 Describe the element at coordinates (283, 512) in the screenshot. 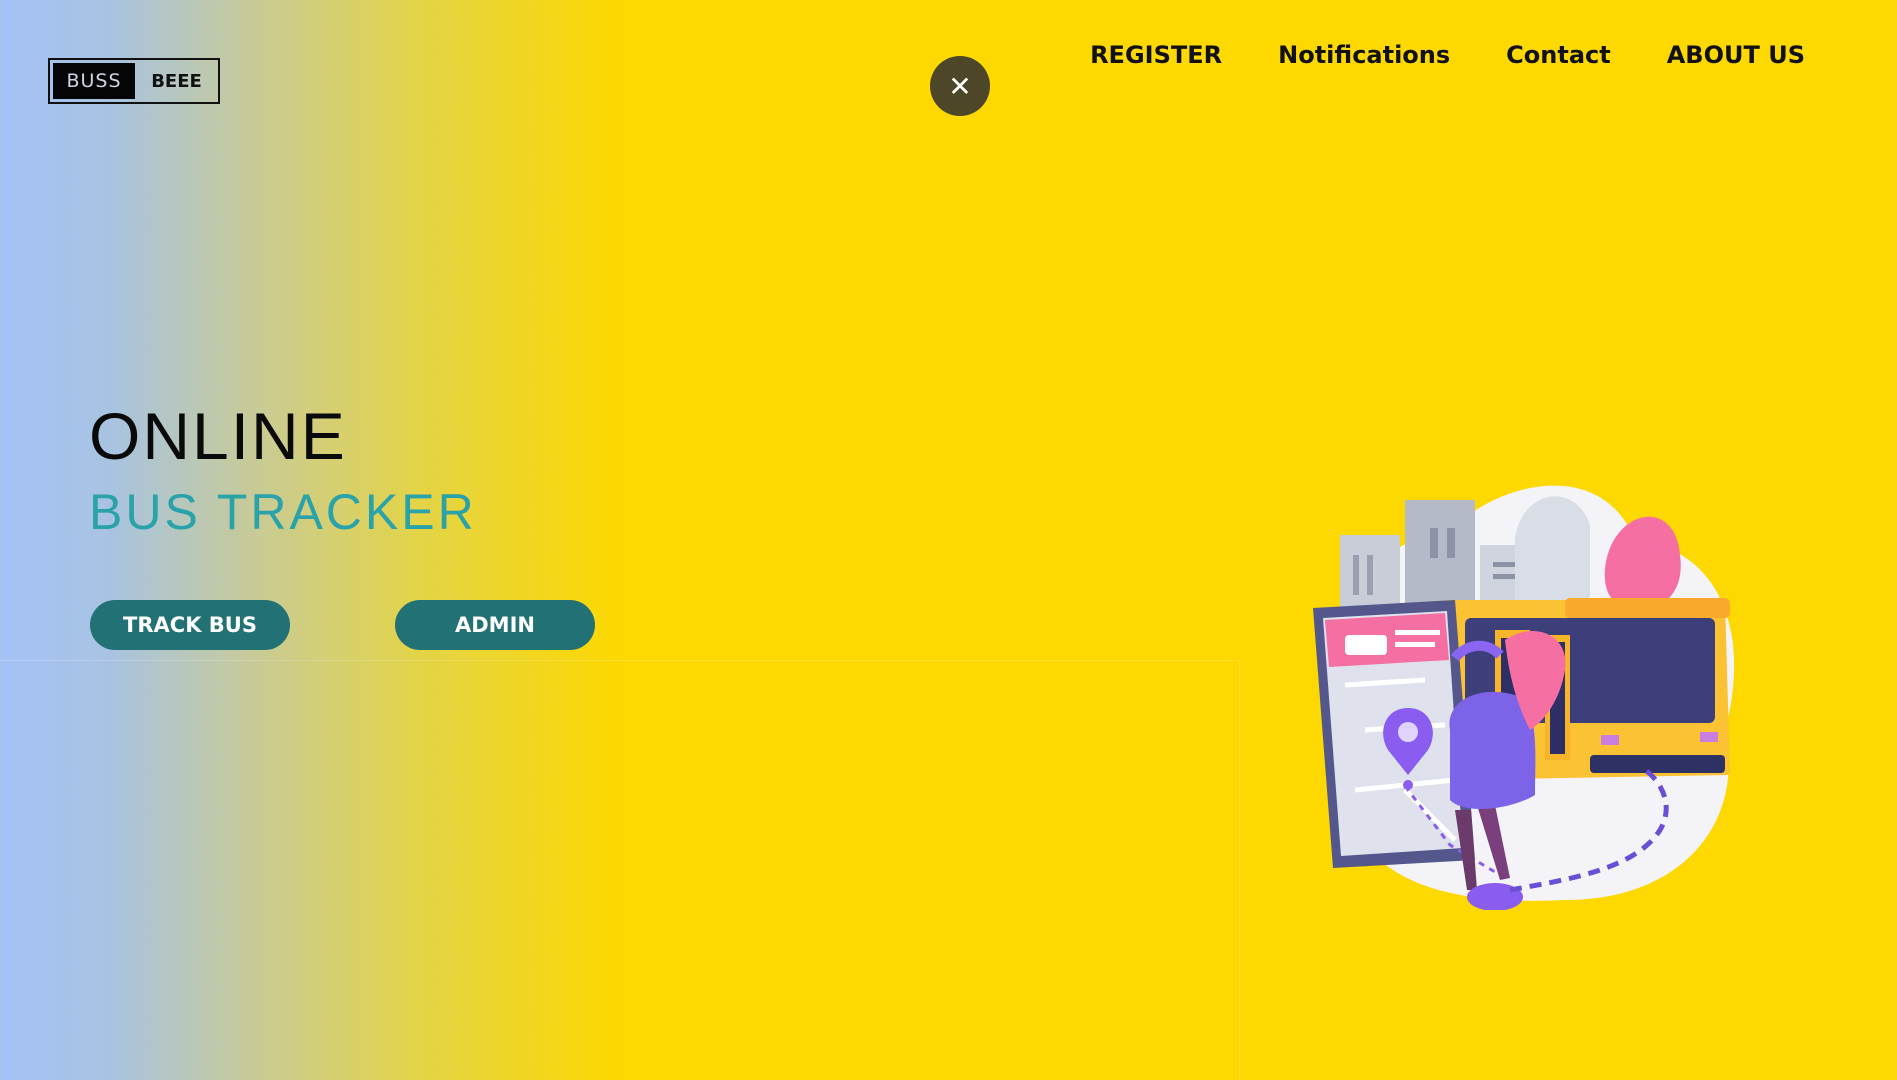

I see `hero-subtitle: BUS TRACKER` at that location.